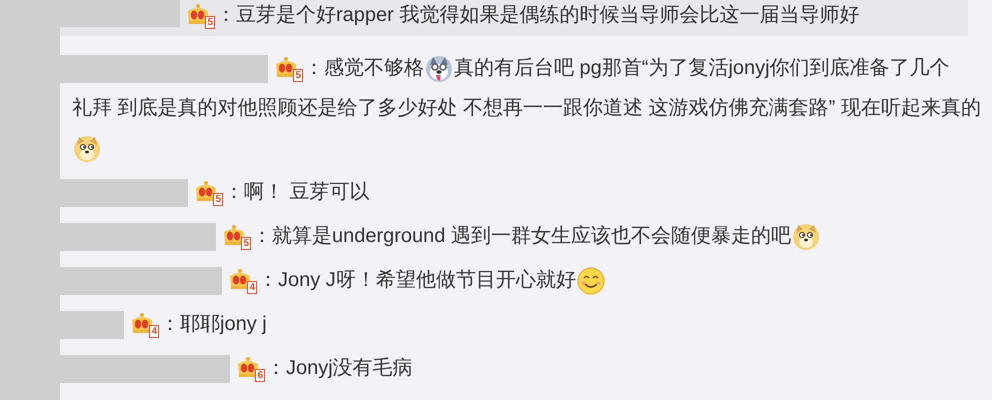 The height and width of the screenshot is (400, 992). Describe the element at coordinates (950, 108) in the screenshot. I see `comment-text: 来真的` at that location.